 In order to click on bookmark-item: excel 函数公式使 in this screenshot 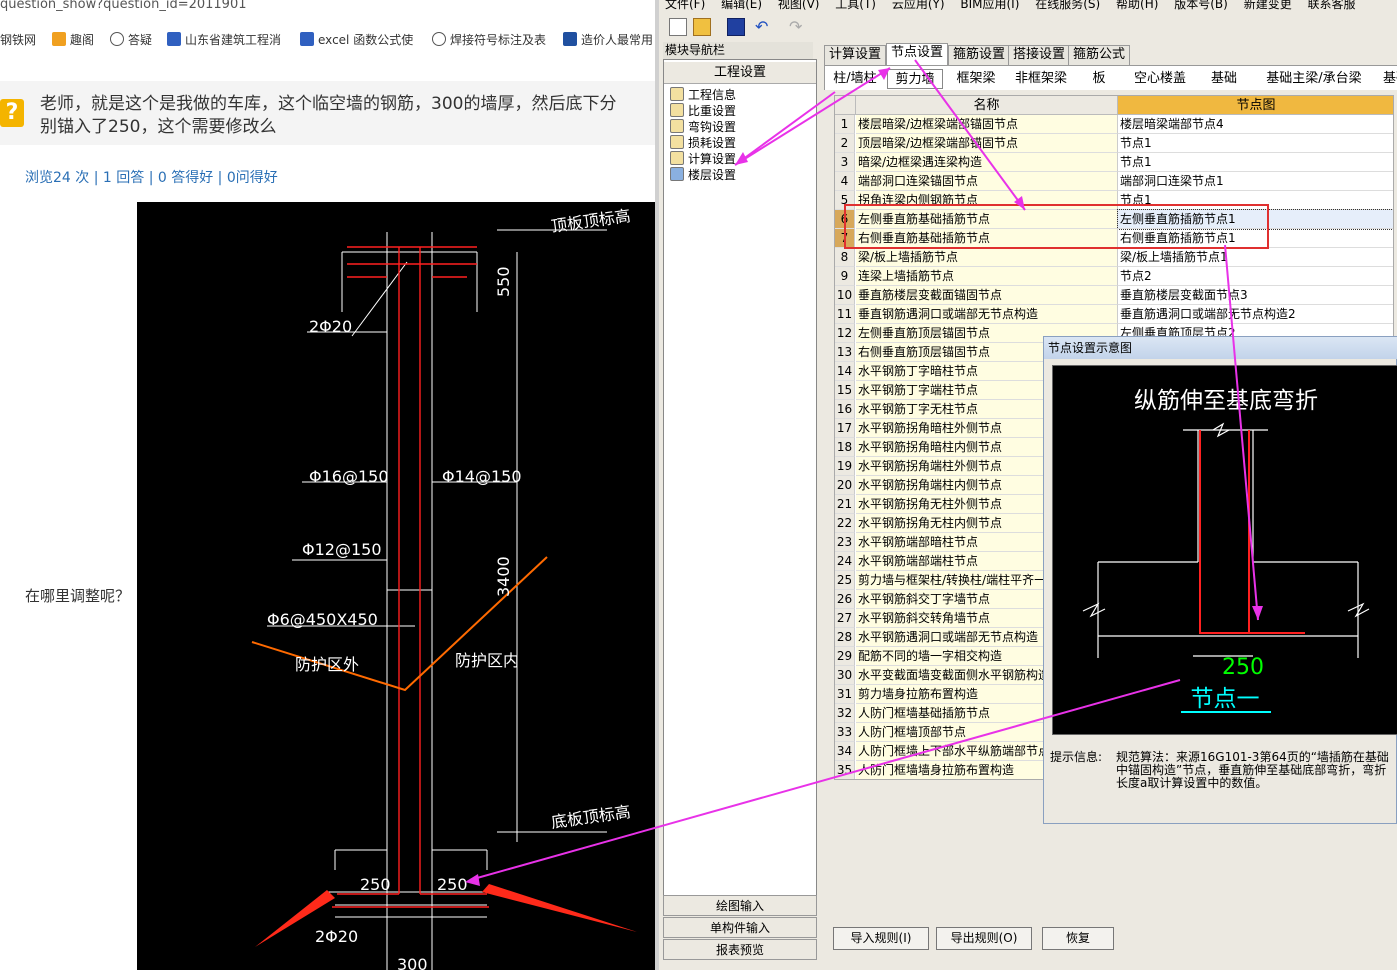, I will do `click(356, 40)`.